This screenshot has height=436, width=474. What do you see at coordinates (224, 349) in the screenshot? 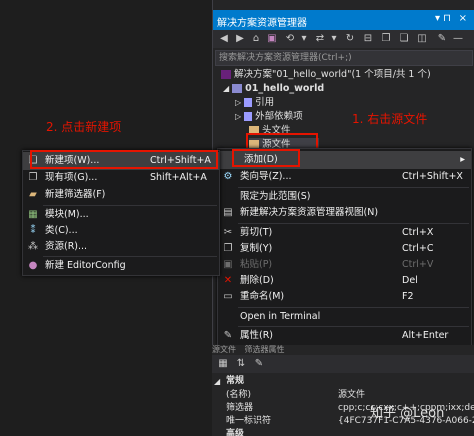
I see `properties-object-name: 源文件` at bounding box center [224, 349].